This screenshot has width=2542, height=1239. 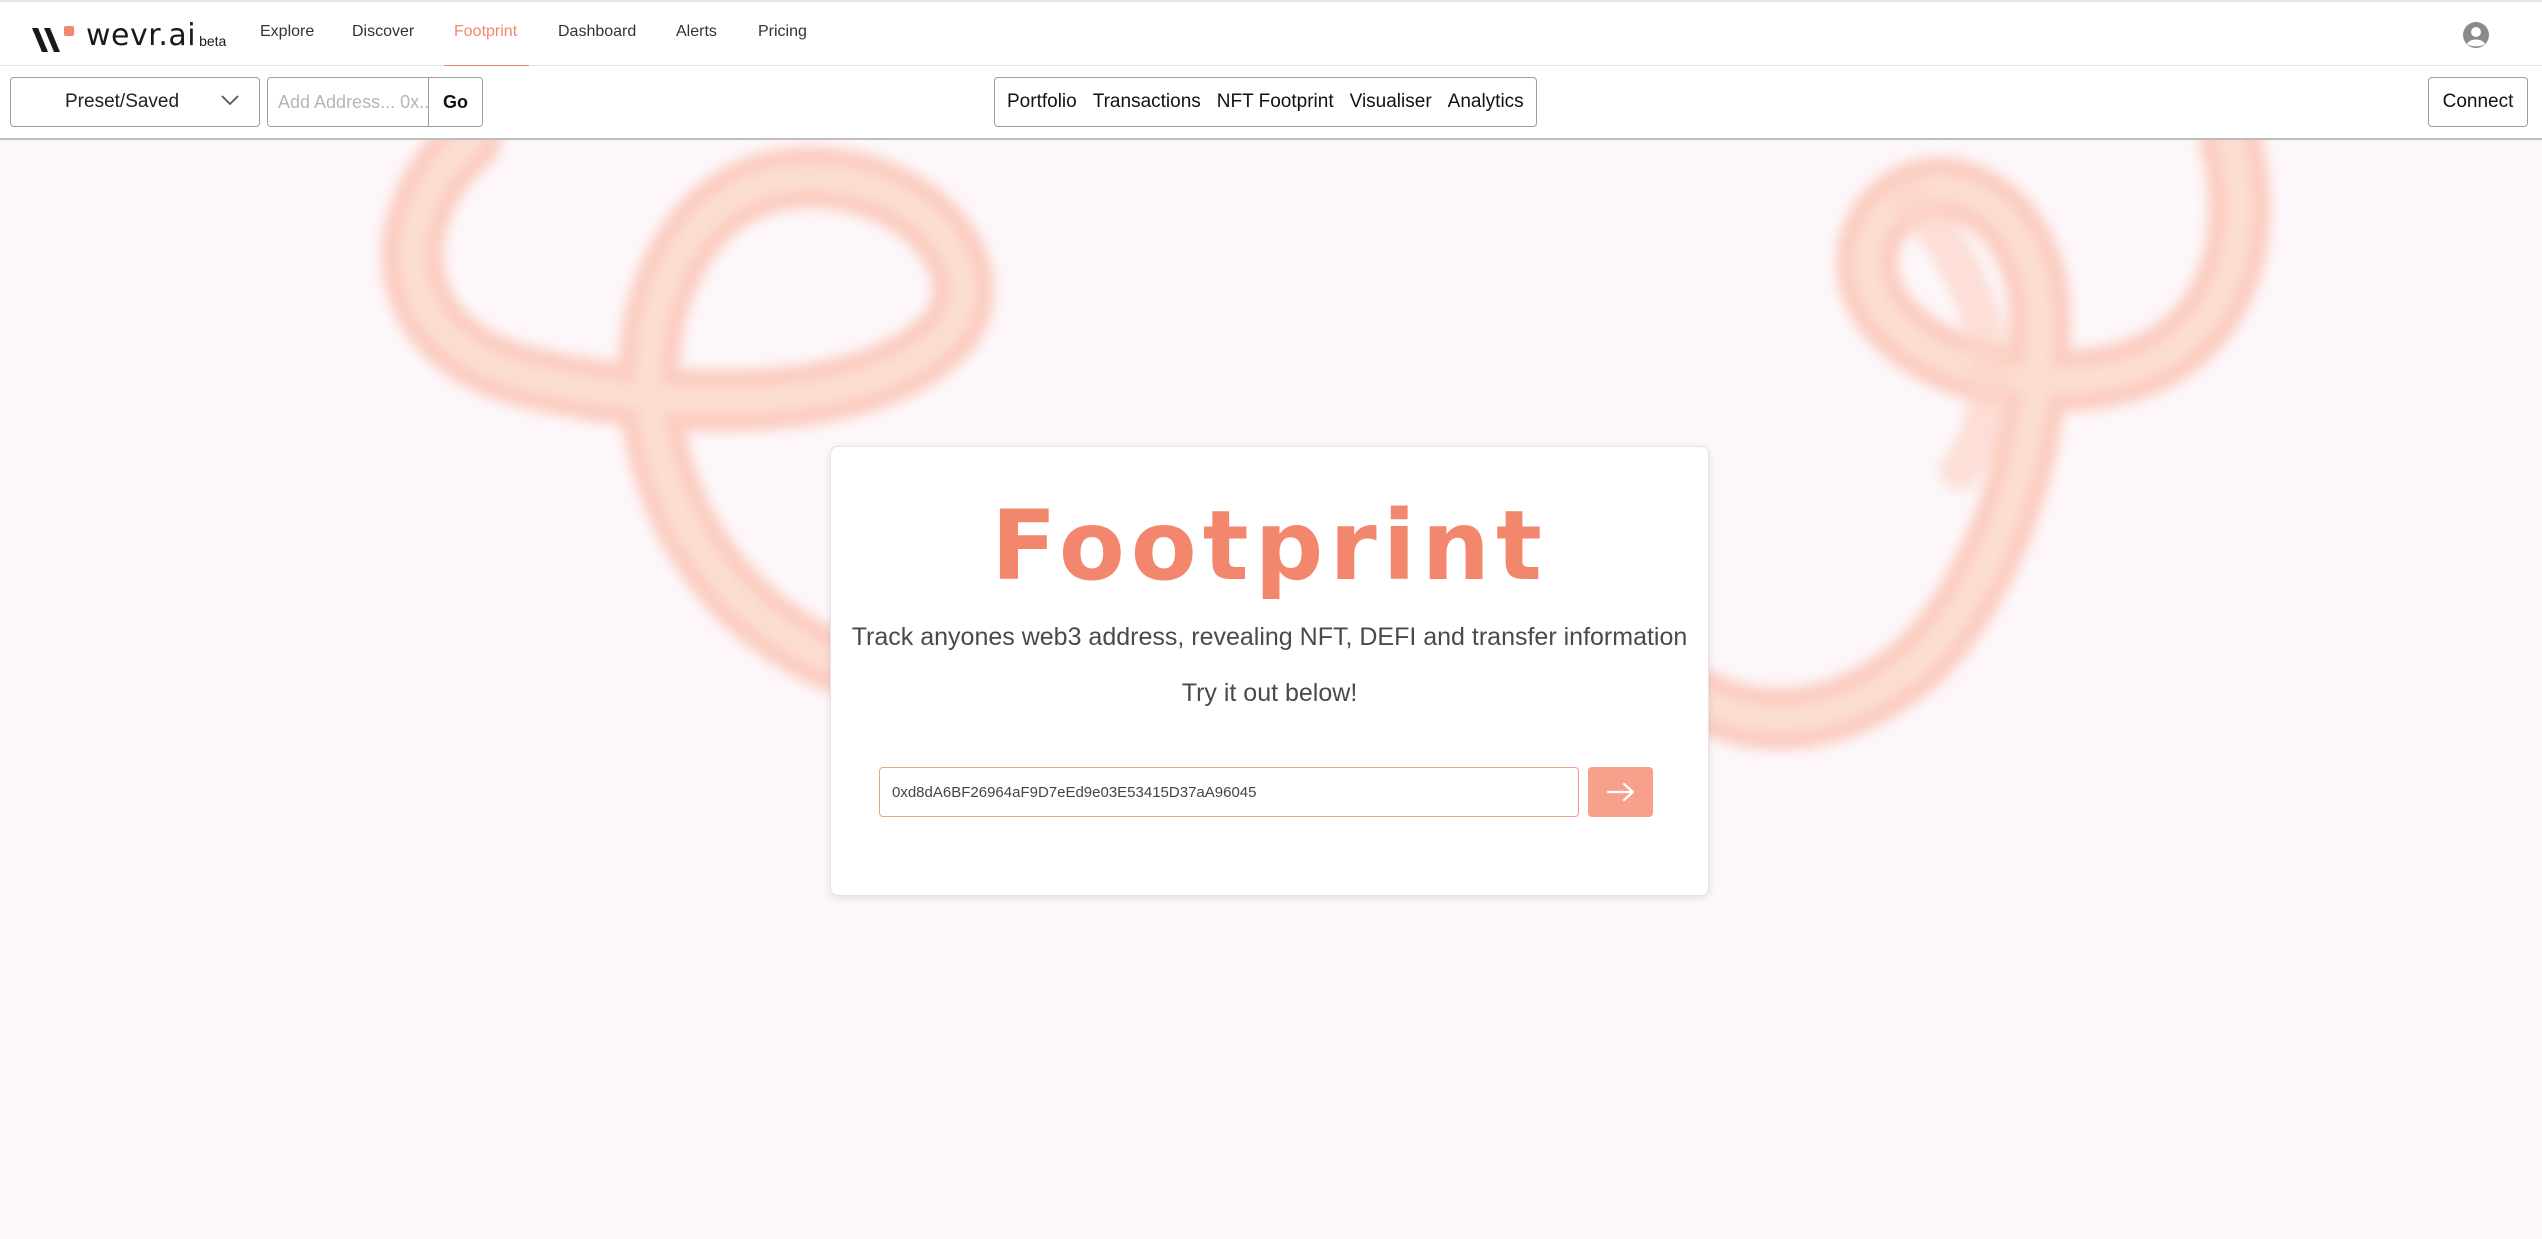 What do you see at coordinates (383, 34) in the screenshot?
I see `nav-item-discover: Discover` at bounding box center [383, 34].